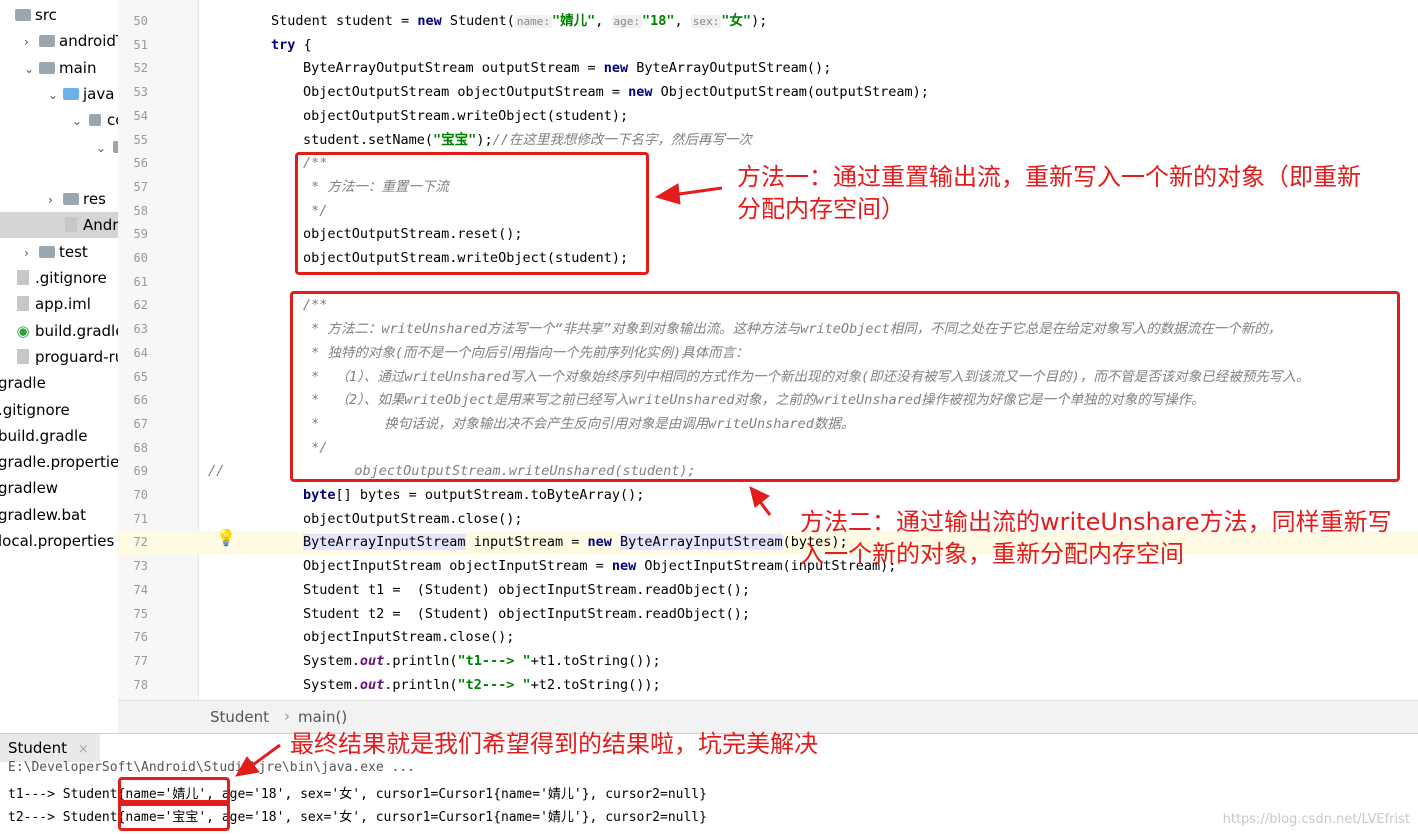 The image size is (1418, 834). Describe the element at coordinates (140, 518) in the screenshot. I see `line-number: 71` at that location.